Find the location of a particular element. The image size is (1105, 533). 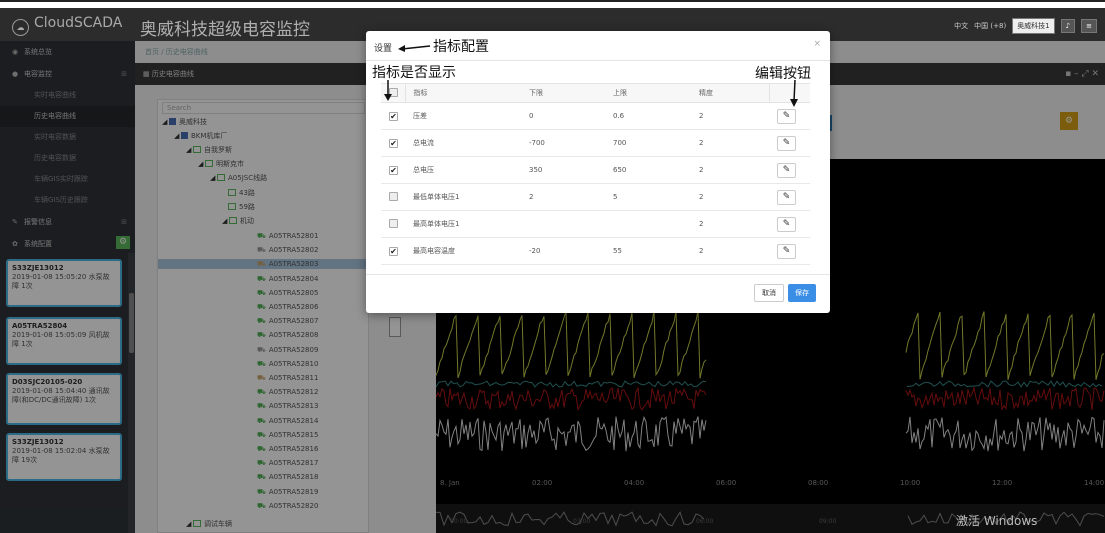

indicator-low: 350 is located at coordinates (563, 170).